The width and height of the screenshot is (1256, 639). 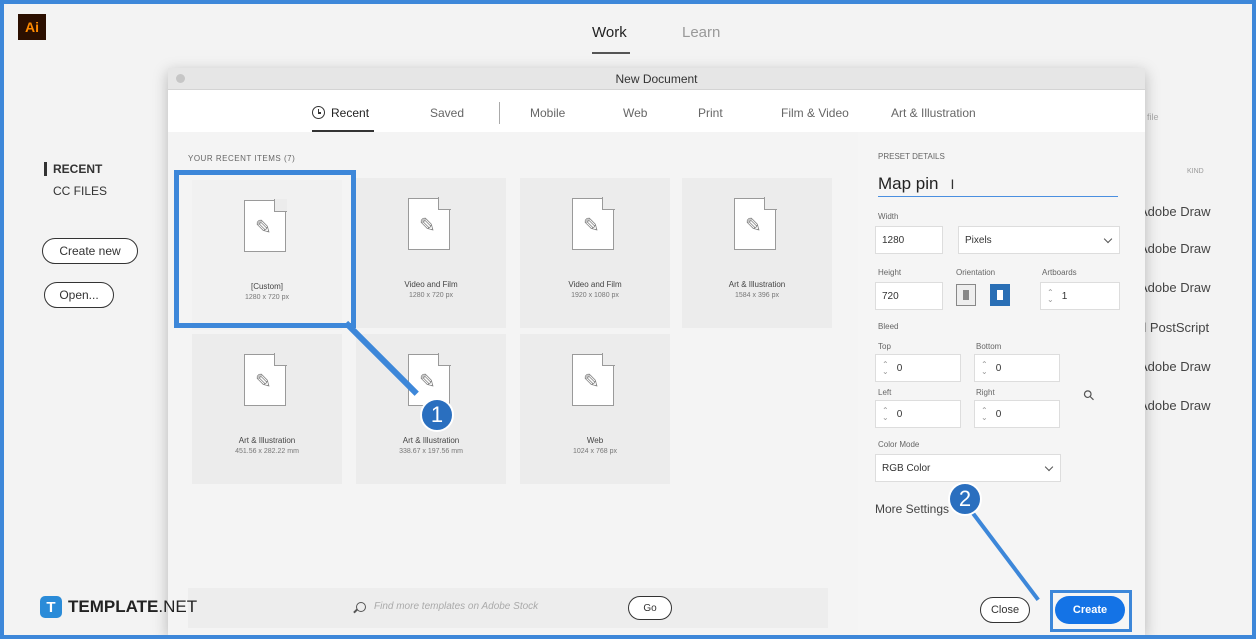 What do you see at coordinates (635, 113) in the screenshot?
I see `tab-web: Web` at bounding box center [635, 113].